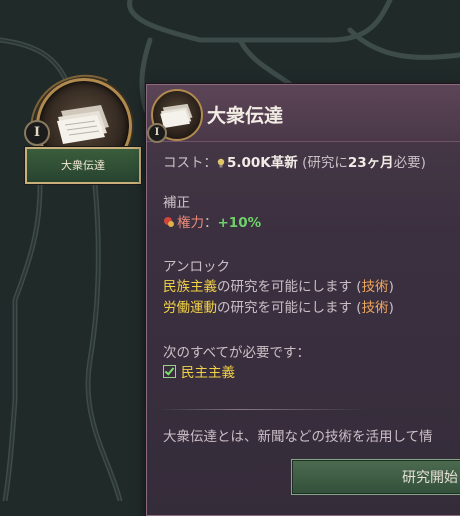 The width and height of the screenshot is (460, 516). I want to click on cost-months: 23ヶ月, so click(370, 163).